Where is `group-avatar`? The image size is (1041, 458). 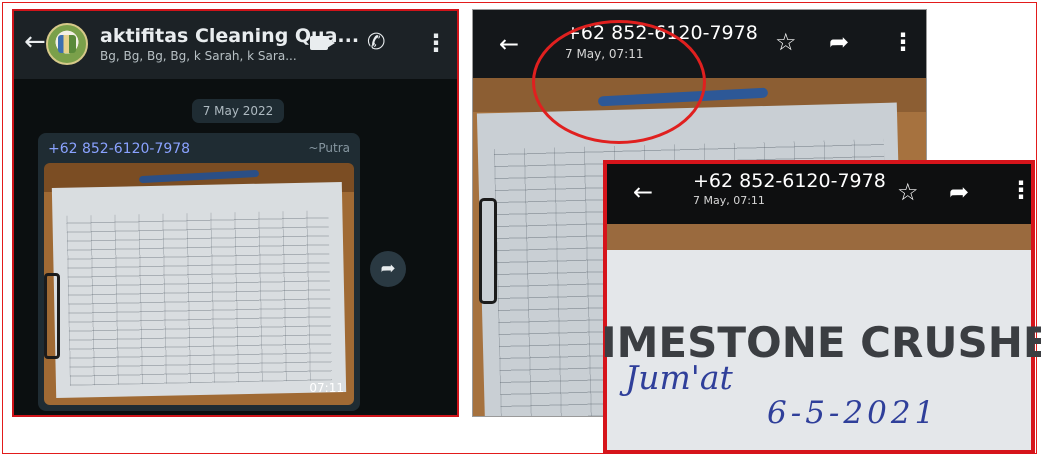 group-avatar is located at coordinates (67, 44).